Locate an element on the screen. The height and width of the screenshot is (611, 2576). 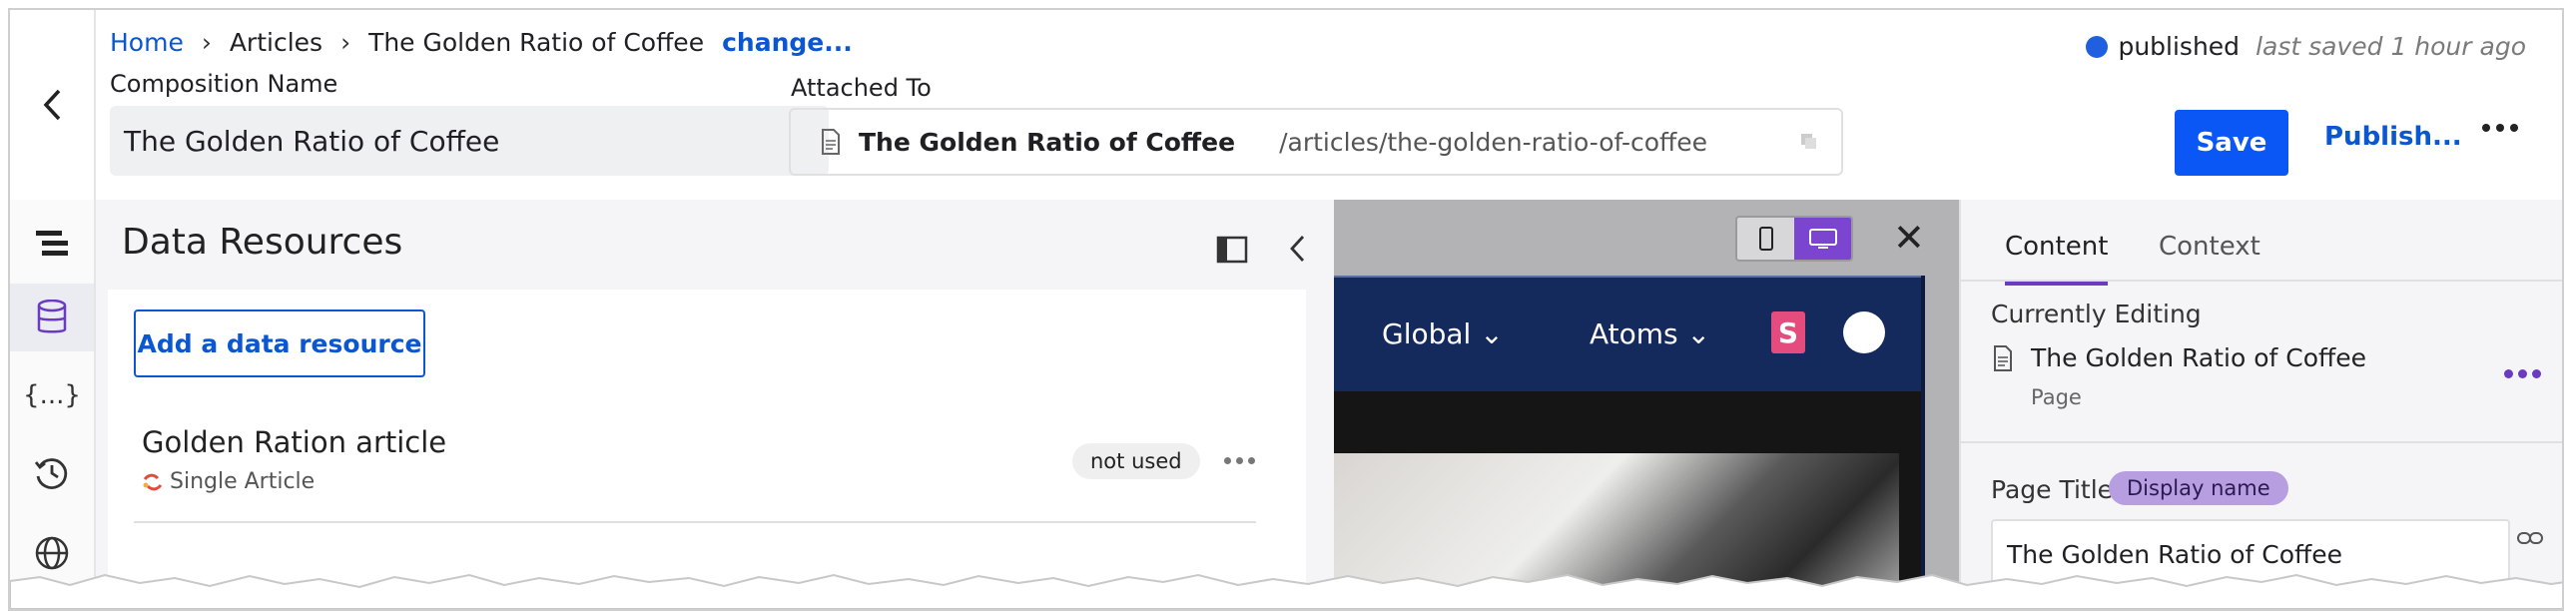
resource-type: Single Article is located at coordinates (228, 482).